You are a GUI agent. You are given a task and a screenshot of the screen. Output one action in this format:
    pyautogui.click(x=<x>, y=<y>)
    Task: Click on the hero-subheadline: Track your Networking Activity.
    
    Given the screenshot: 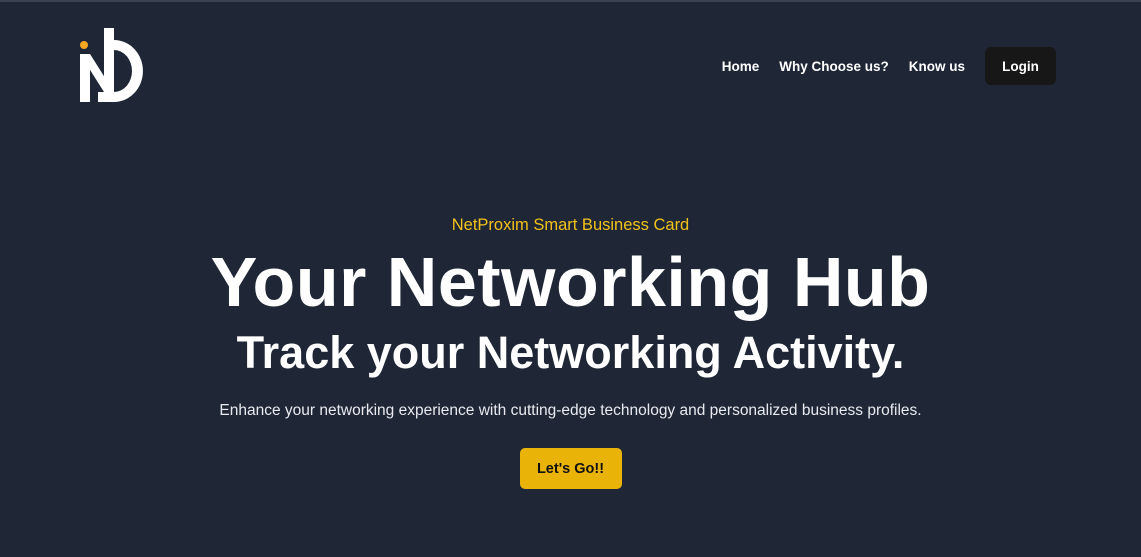 What is the action you would take?
    pyautogui.click(x=570, y=352)
    